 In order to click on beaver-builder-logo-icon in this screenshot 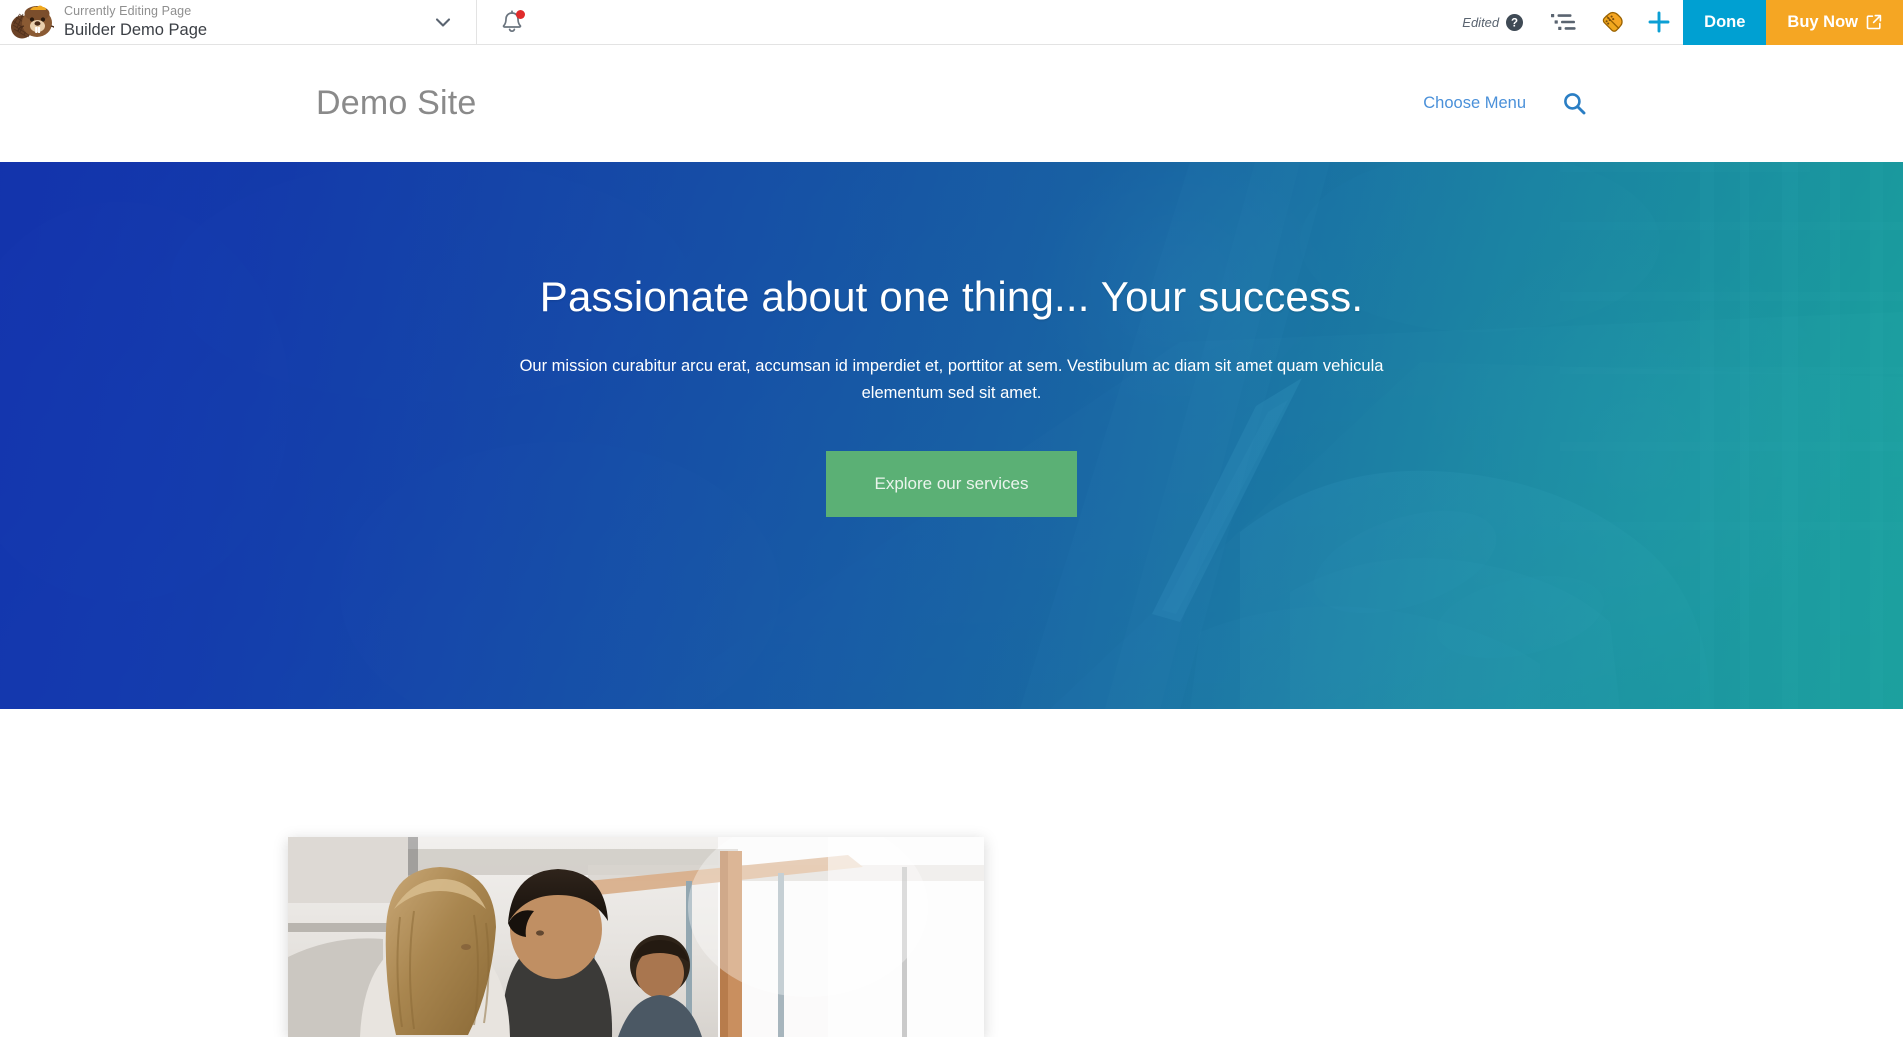, I will do `click(32, 22)`.